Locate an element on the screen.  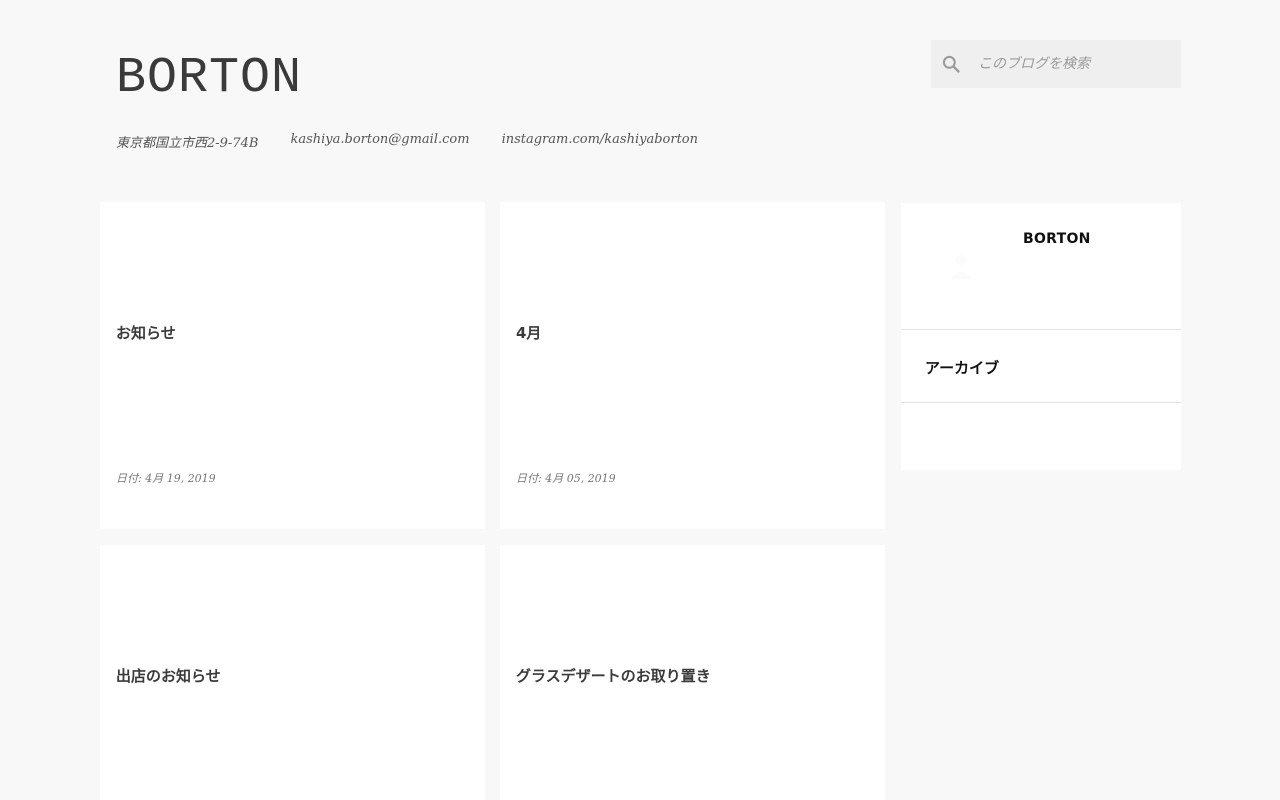
archive-widget: アーカイブ is located at coordinates (1041, 366).